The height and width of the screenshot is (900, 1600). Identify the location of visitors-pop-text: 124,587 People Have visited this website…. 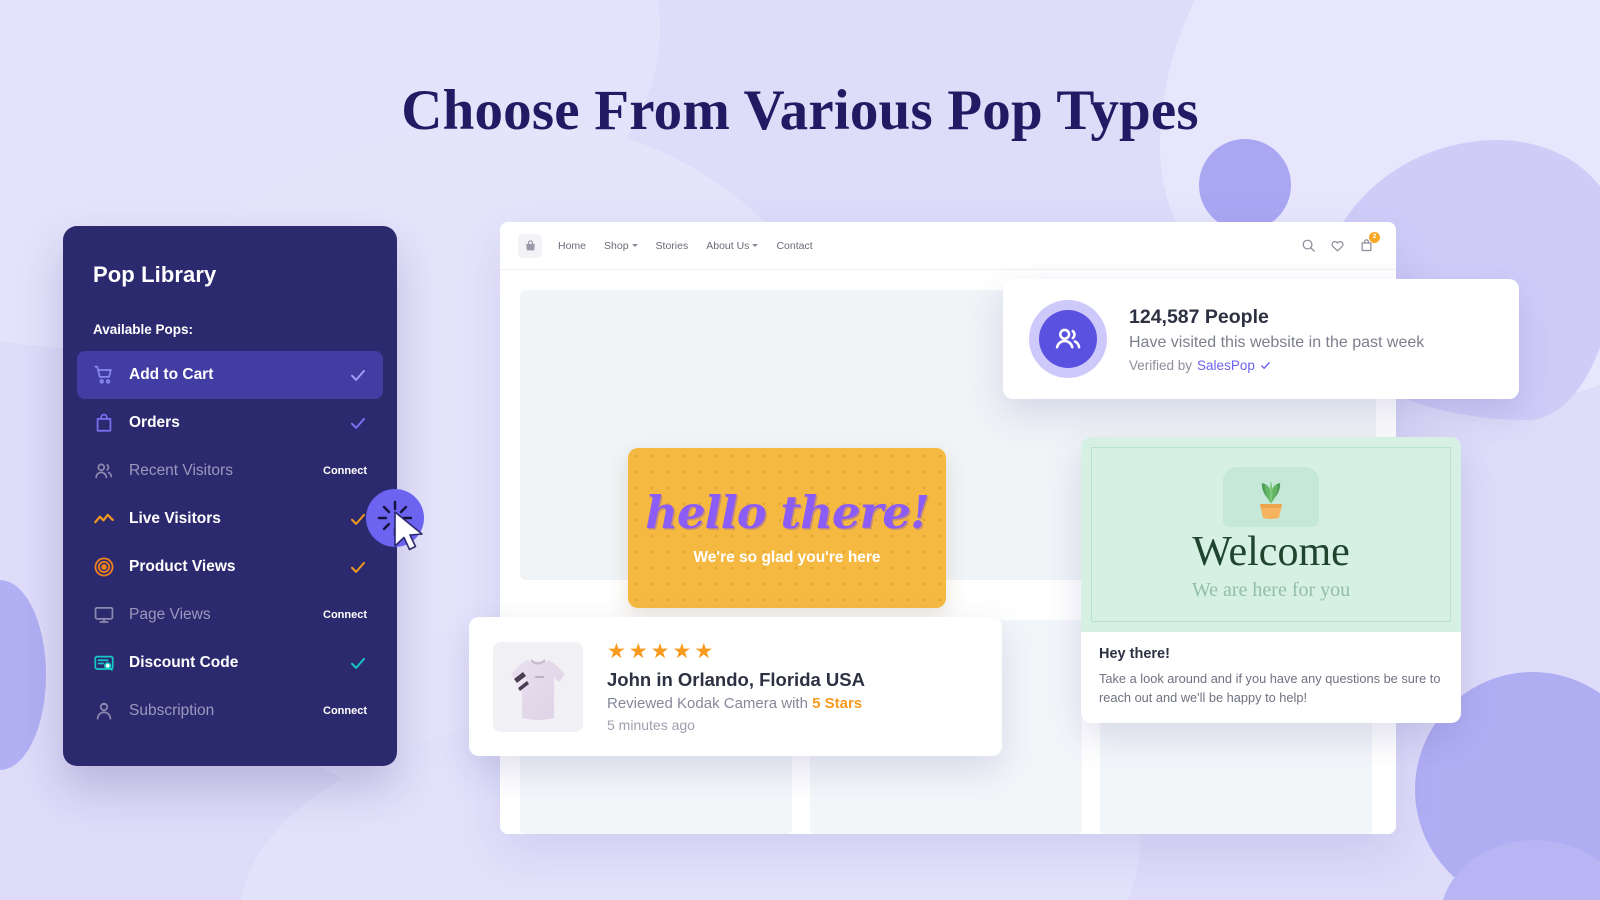
(1276, 339).